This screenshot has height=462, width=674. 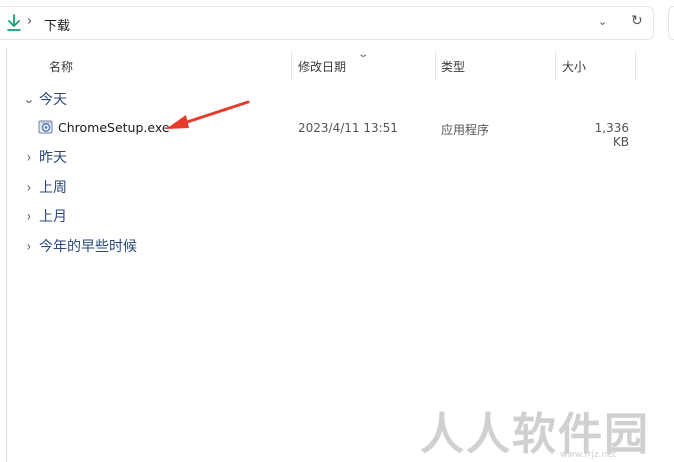 What do you see at coordinates (114, 127) in the screenshot?
I see `file-name: ChromeSetup.exe` at bounding box center [114, 127].